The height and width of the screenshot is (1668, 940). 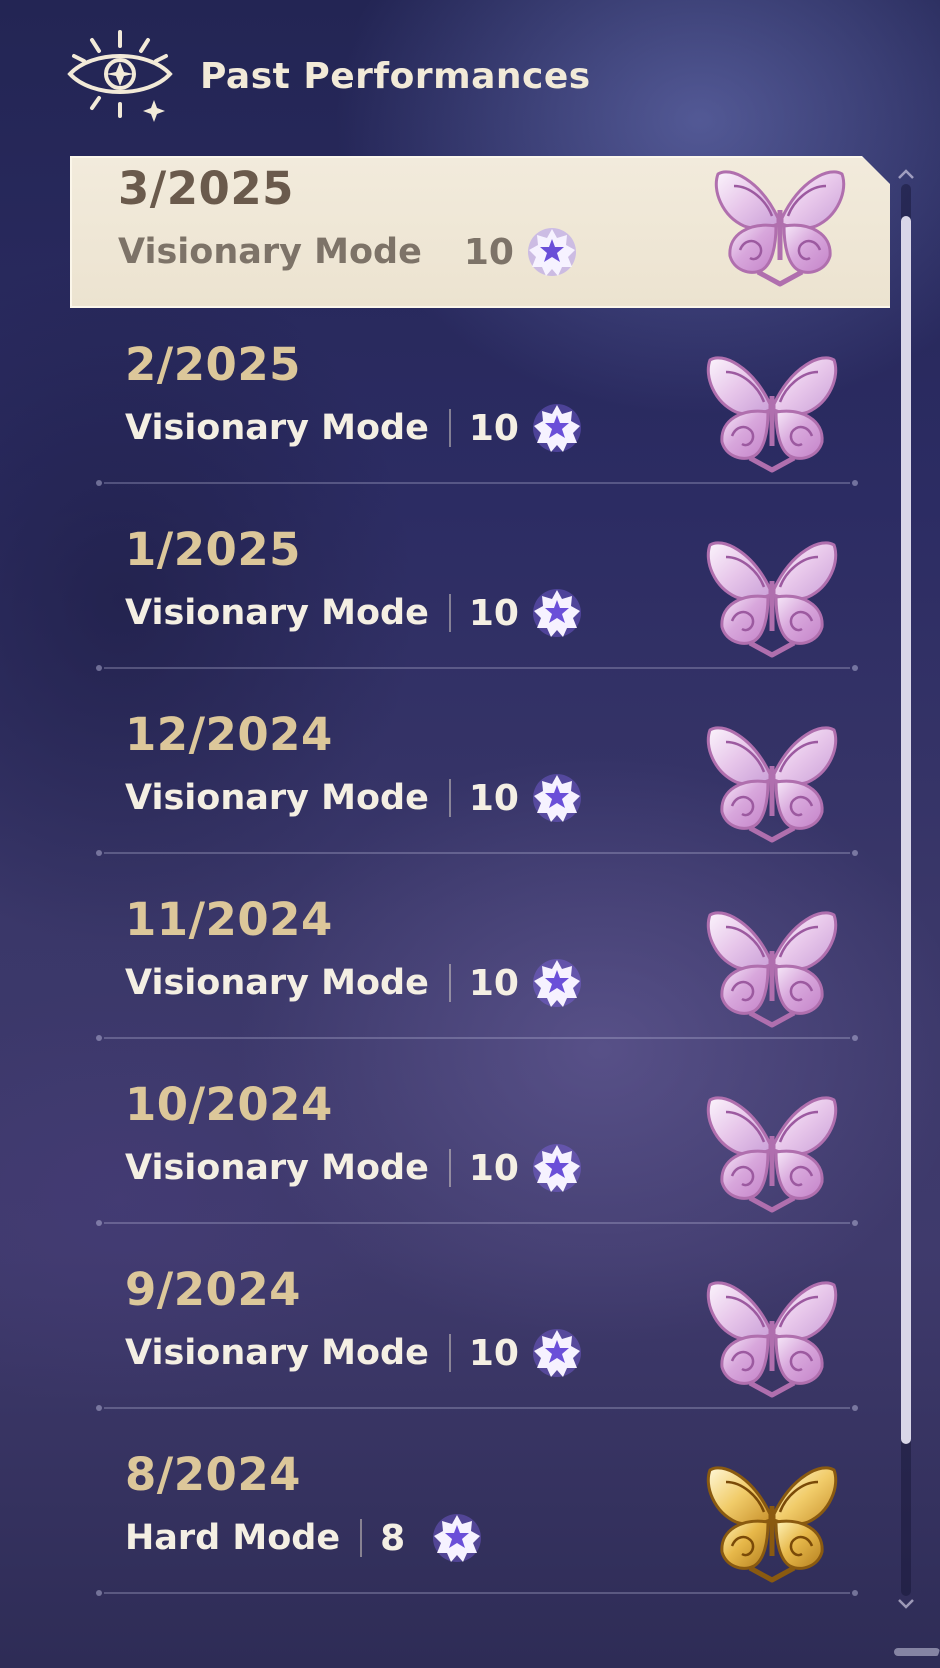 I want to click on list-item-11-2024: 11/2024 Visionary Mode 10, so click(x=480, y=968).